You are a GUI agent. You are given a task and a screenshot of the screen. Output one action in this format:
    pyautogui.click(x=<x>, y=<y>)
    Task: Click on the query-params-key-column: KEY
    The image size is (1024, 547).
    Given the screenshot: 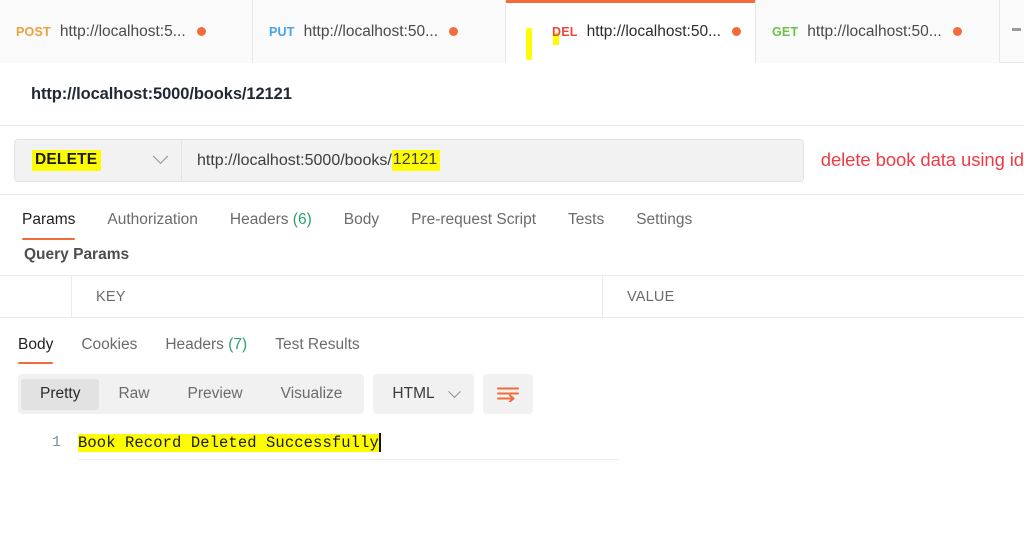 What is the action you would take?
    pyautogui.click(x=337, y=296)
    